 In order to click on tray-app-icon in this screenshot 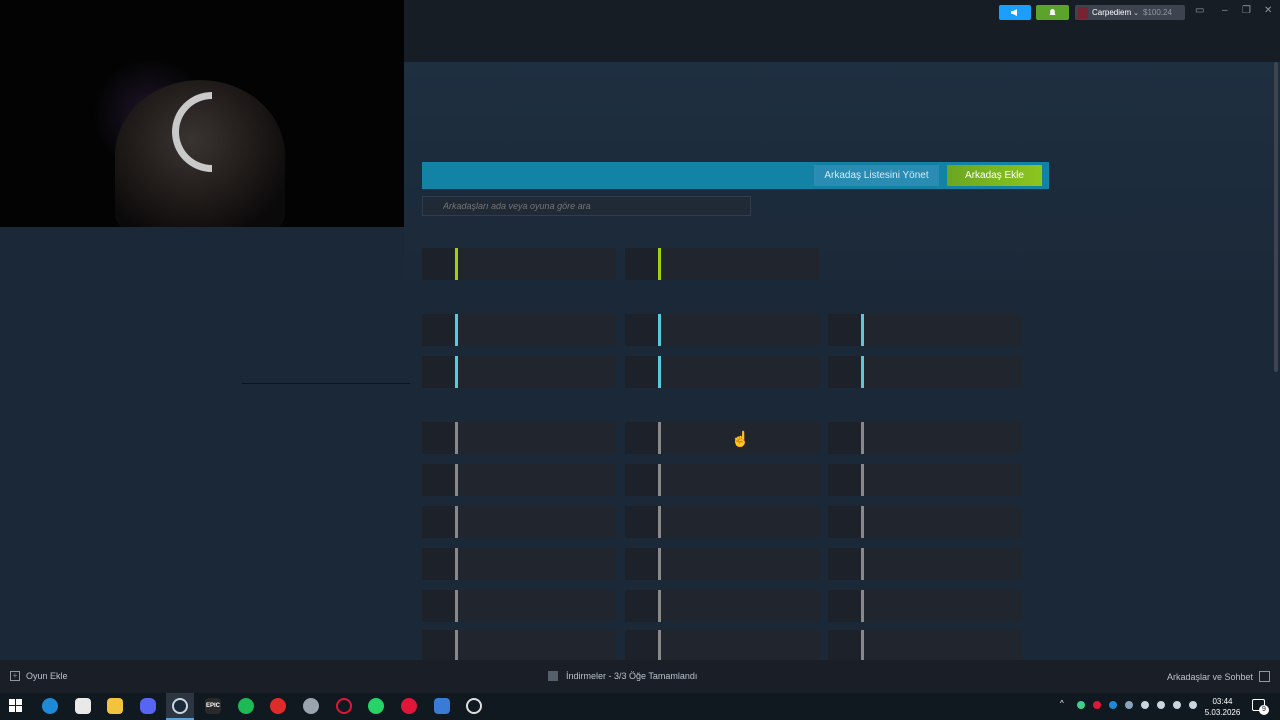, I will do `click(1145, 705)`.